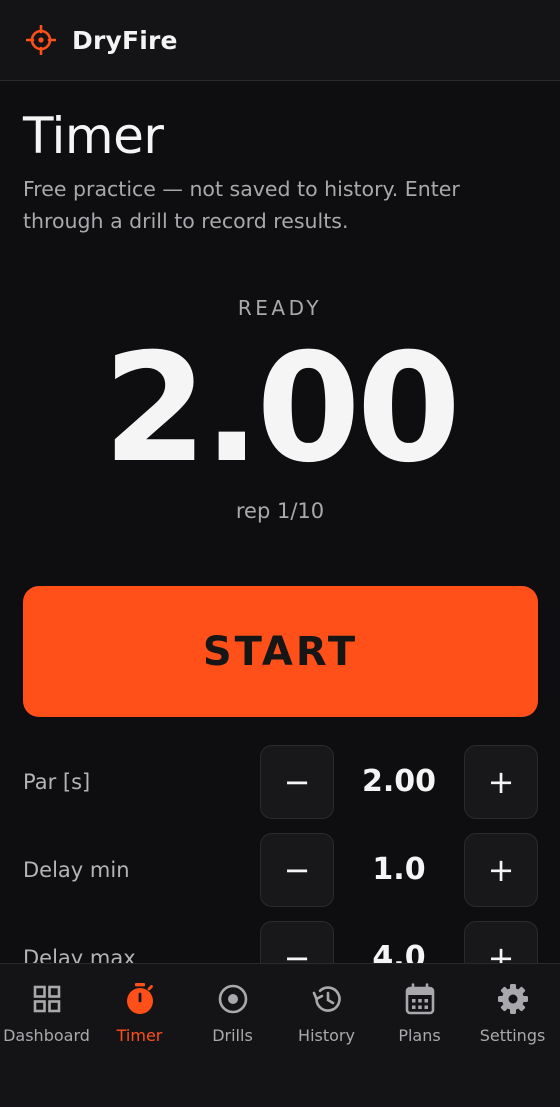 The width and height of the screenshot is (560, 1107). I want to click on nav-item-timer: Timer, so click(139, 1009).